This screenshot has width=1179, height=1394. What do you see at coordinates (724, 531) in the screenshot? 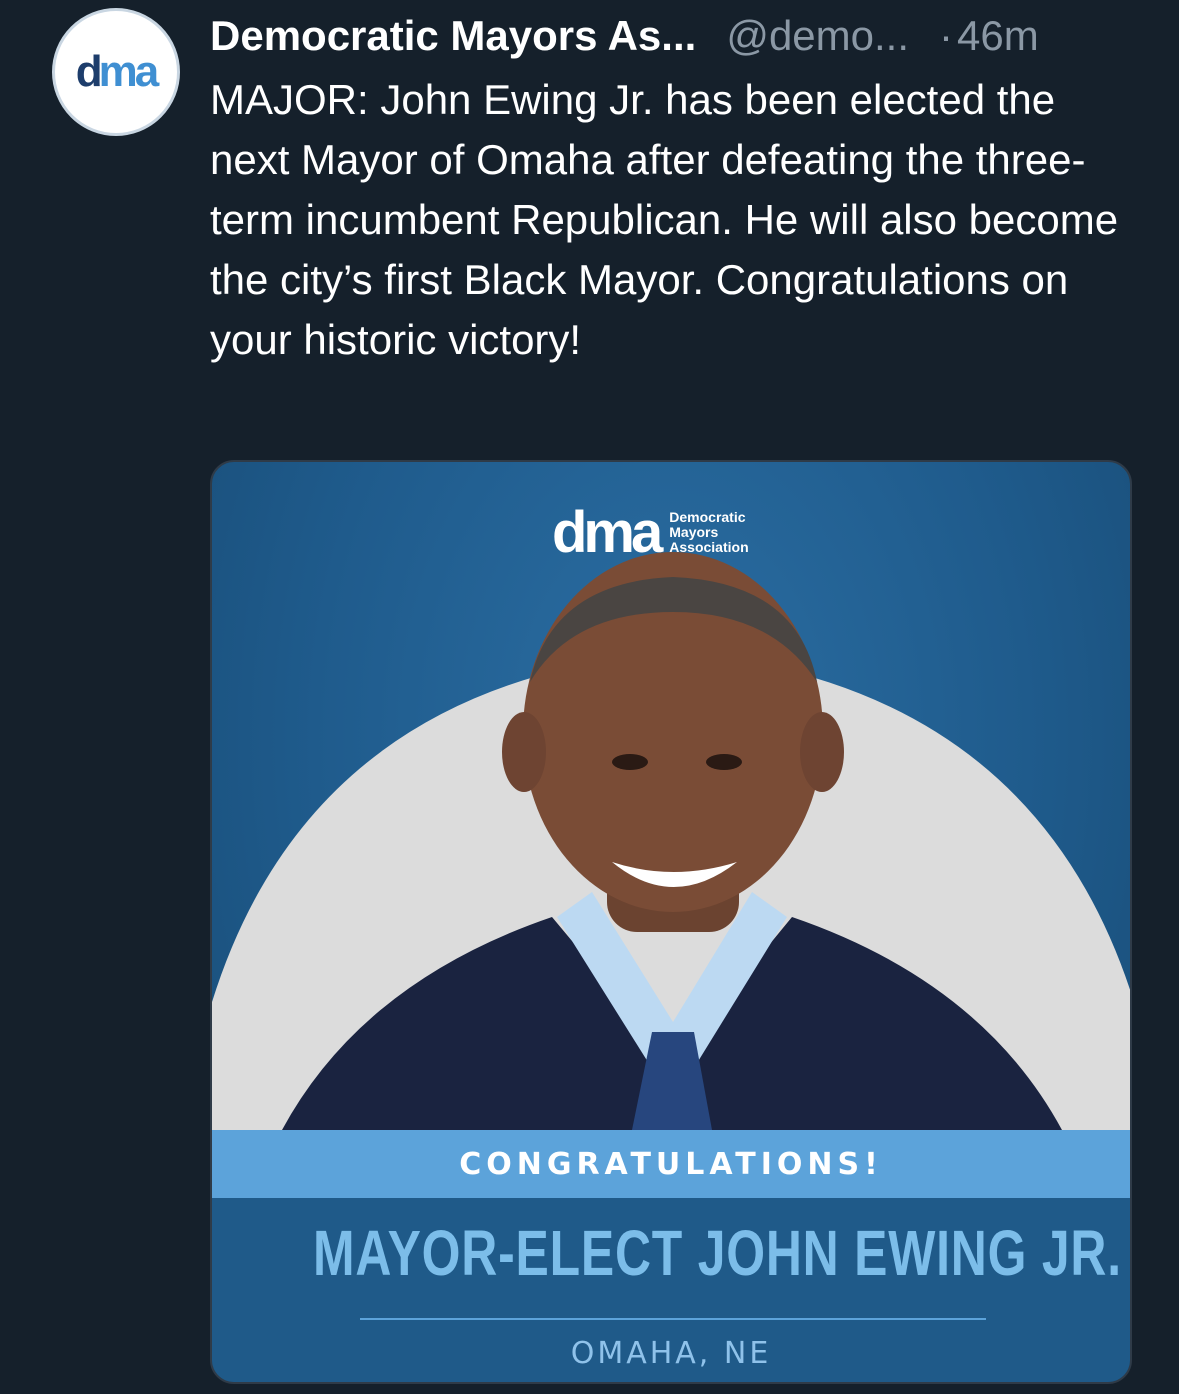
I see `dma-logo-org: Democratic Mayors Association` at bounding box center [724, 531].